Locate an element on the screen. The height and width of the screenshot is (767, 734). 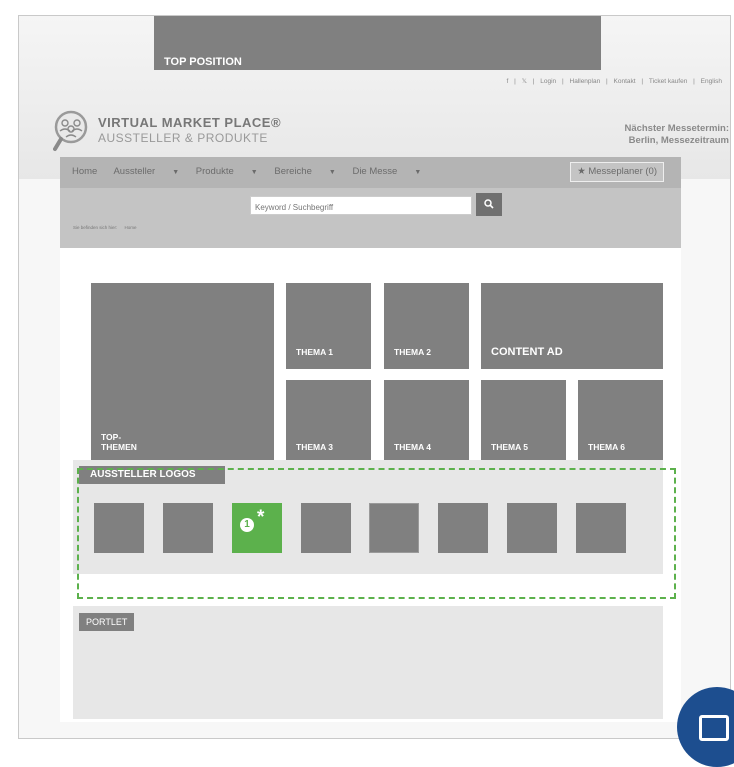
portlet-section: PORTLET is located at coordinates (368, 662).